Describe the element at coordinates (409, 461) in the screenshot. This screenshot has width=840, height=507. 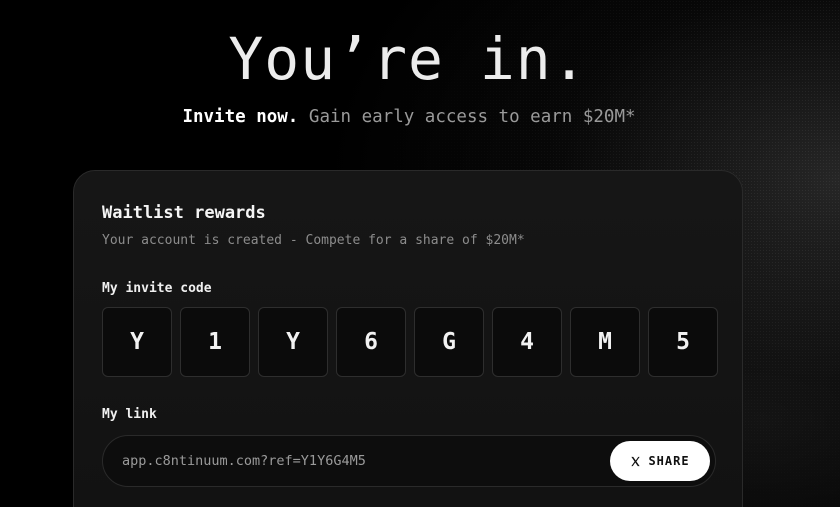
I see `referral-link-field: app.c8ntinuum.com?ref=Y1Y6G4M5 SHARE` at that location.